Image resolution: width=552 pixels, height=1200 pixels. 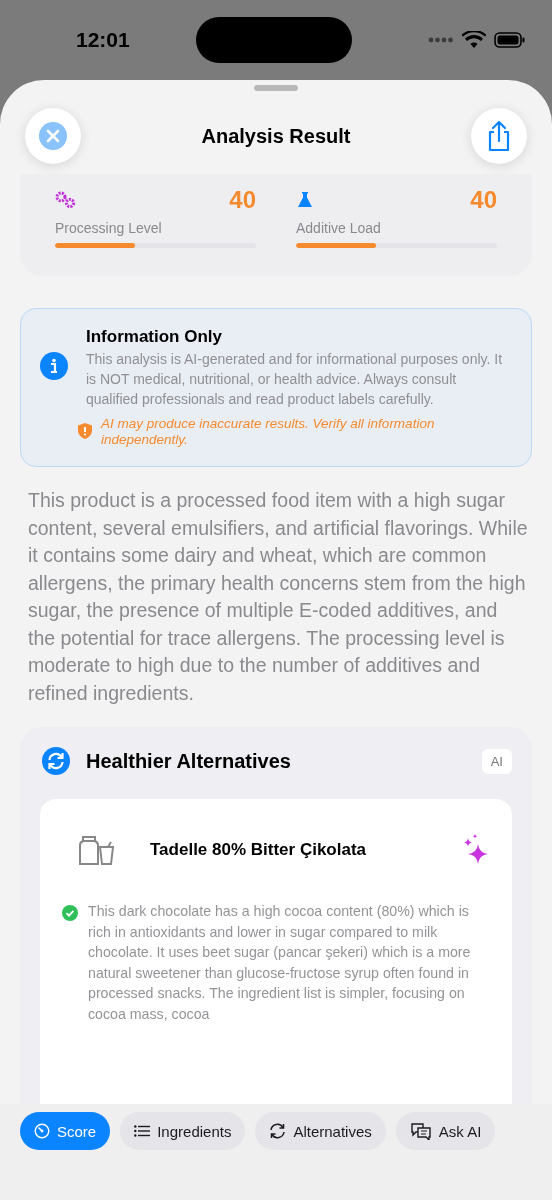 I want to click on jar-and-cup-icon, so click(x=97, y=850).